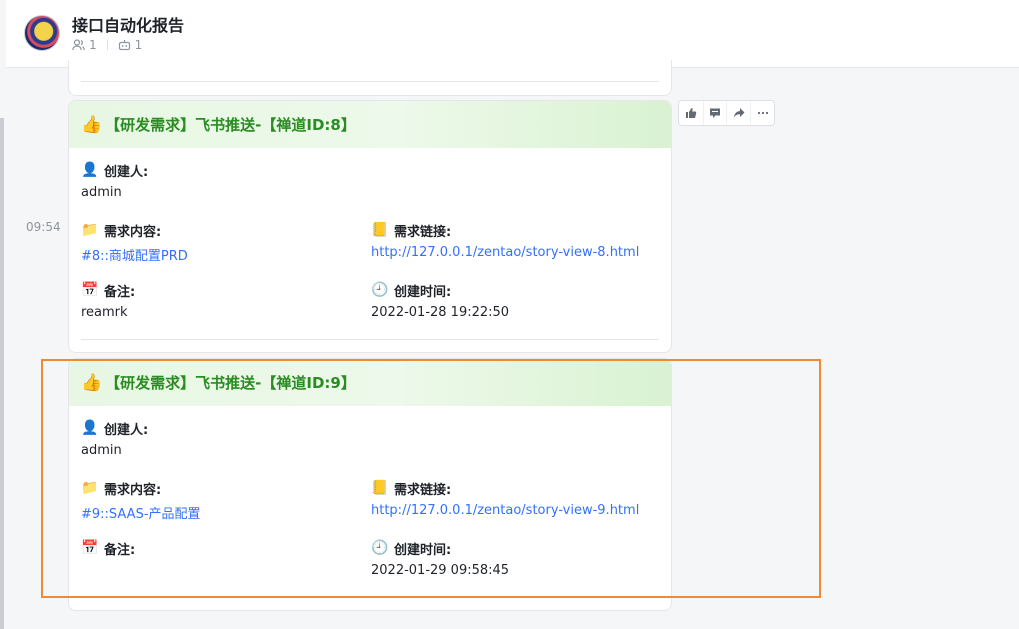 This screenshot has width=1019, height=629. I want to click on chat-meta: 1 1, so click(107, 45).